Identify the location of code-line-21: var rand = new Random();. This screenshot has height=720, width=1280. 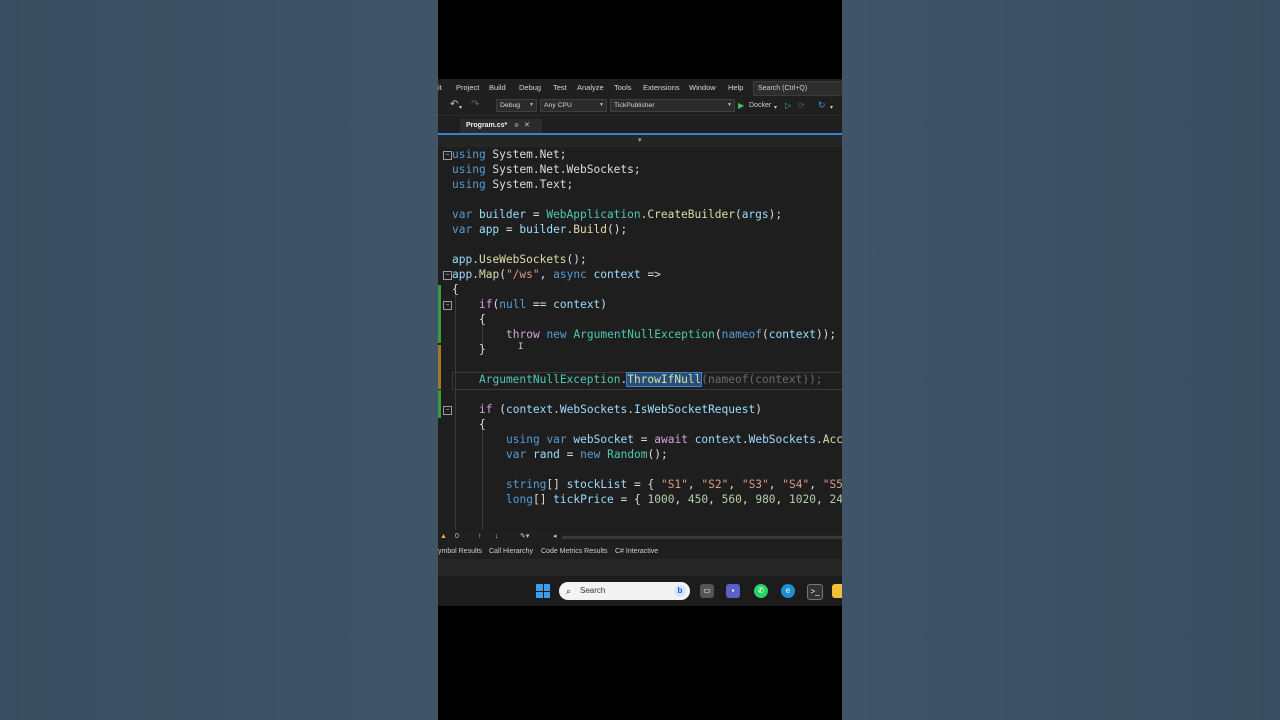
(587, 454).